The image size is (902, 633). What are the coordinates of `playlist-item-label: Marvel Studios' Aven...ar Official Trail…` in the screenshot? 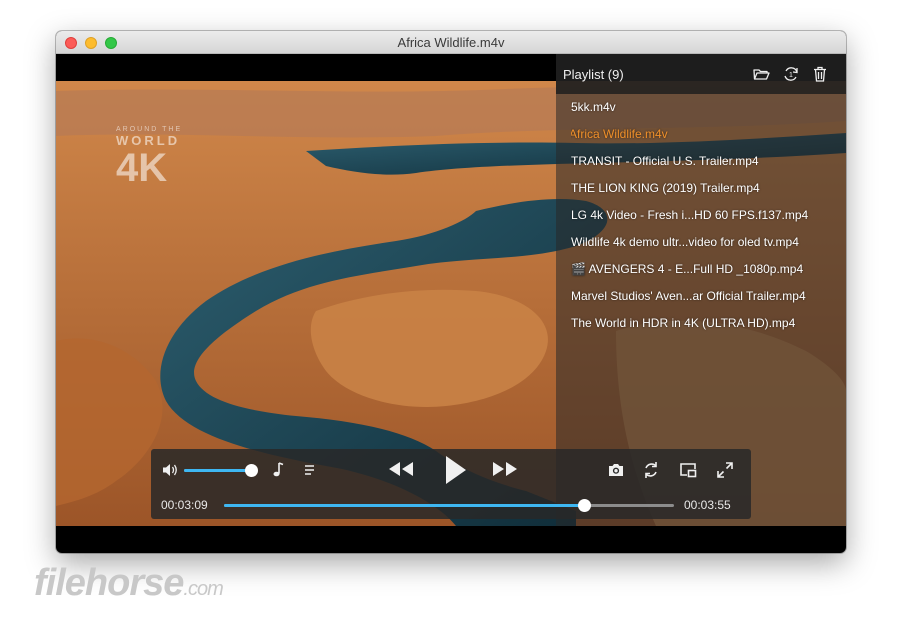 It's located at (688, 296).